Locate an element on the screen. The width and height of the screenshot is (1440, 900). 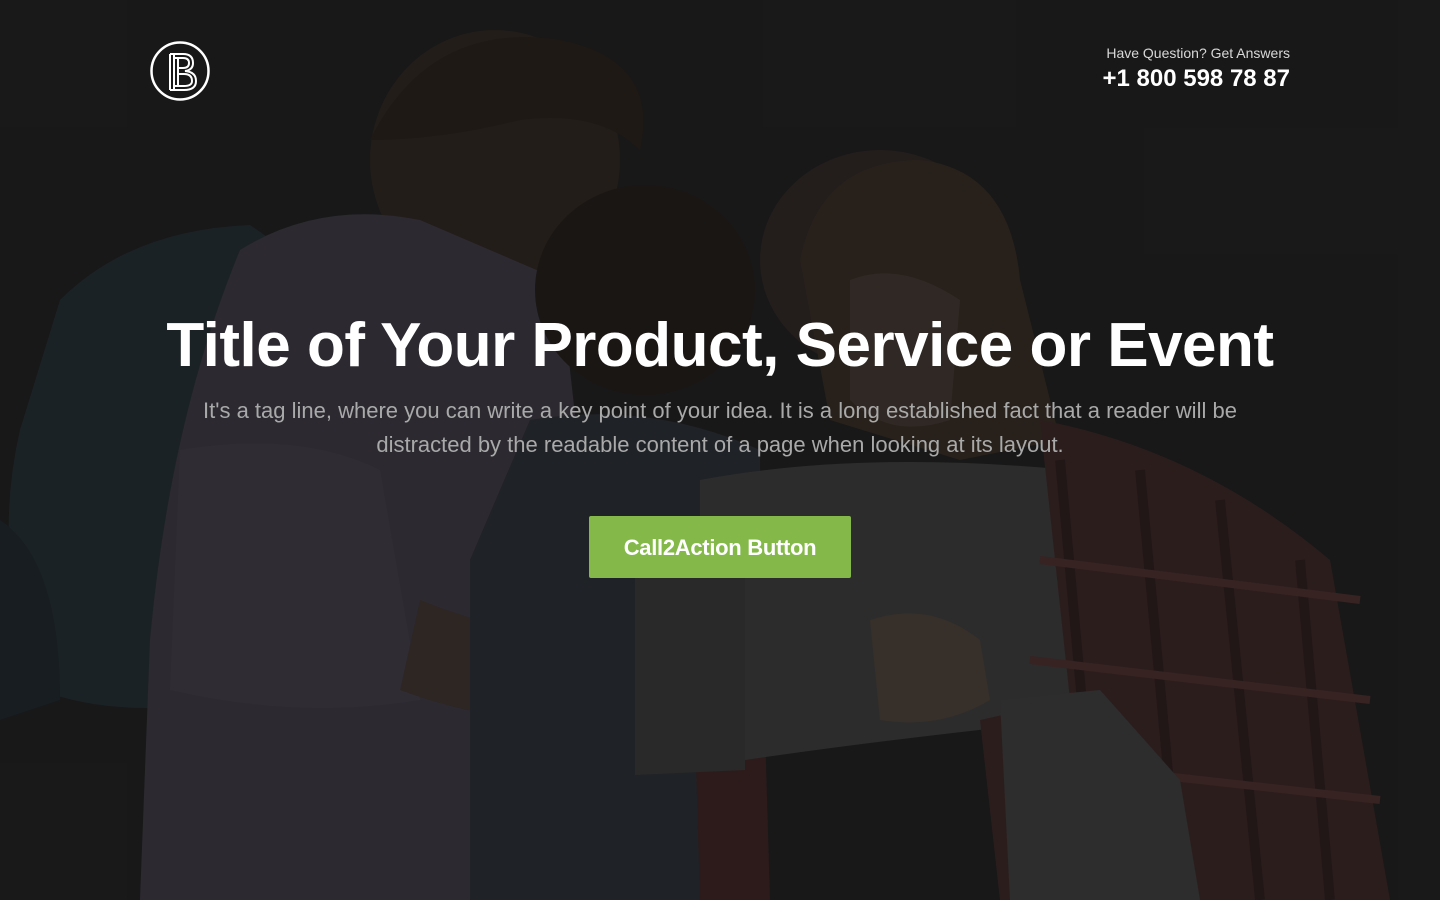
b-monogram-logo-icon is located at coordinates (180, 71).